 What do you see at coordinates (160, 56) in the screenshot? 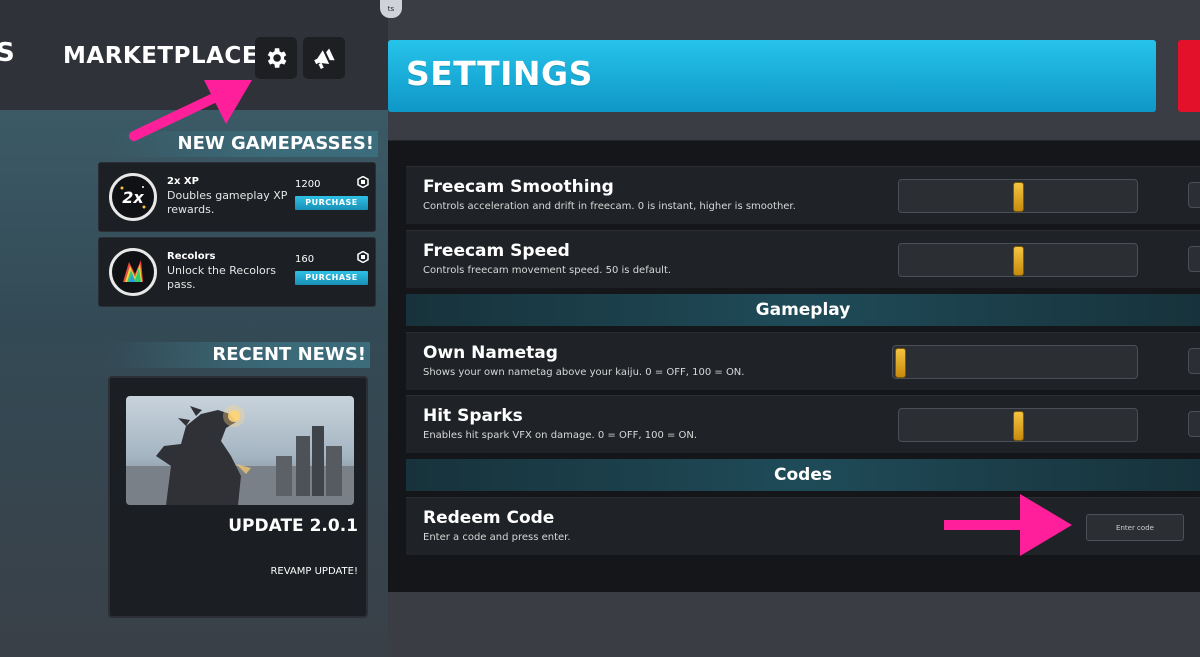
I see `nav-tab-marketplace: MARKETPLACE` at bounding box center [160, 56].